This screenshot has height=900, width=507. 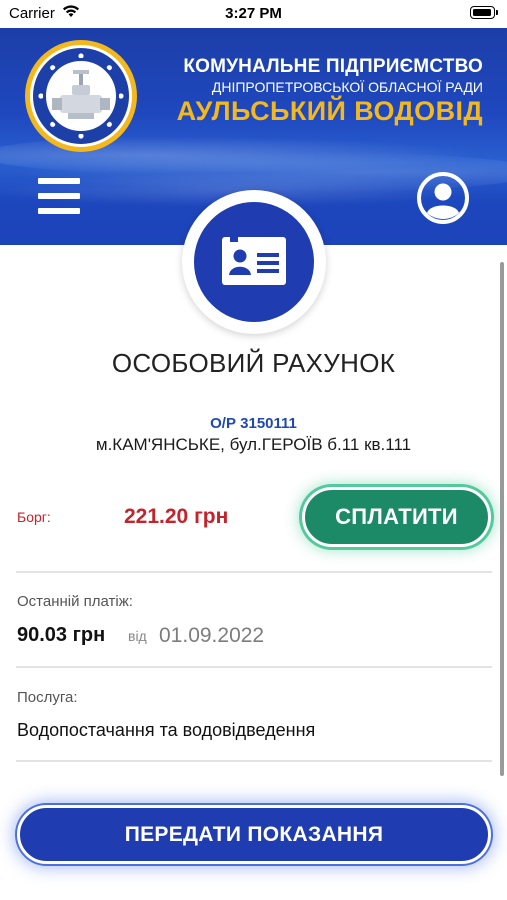 I want to click on last-payment-label: Останній платіж:, so click(x=75, y=601).